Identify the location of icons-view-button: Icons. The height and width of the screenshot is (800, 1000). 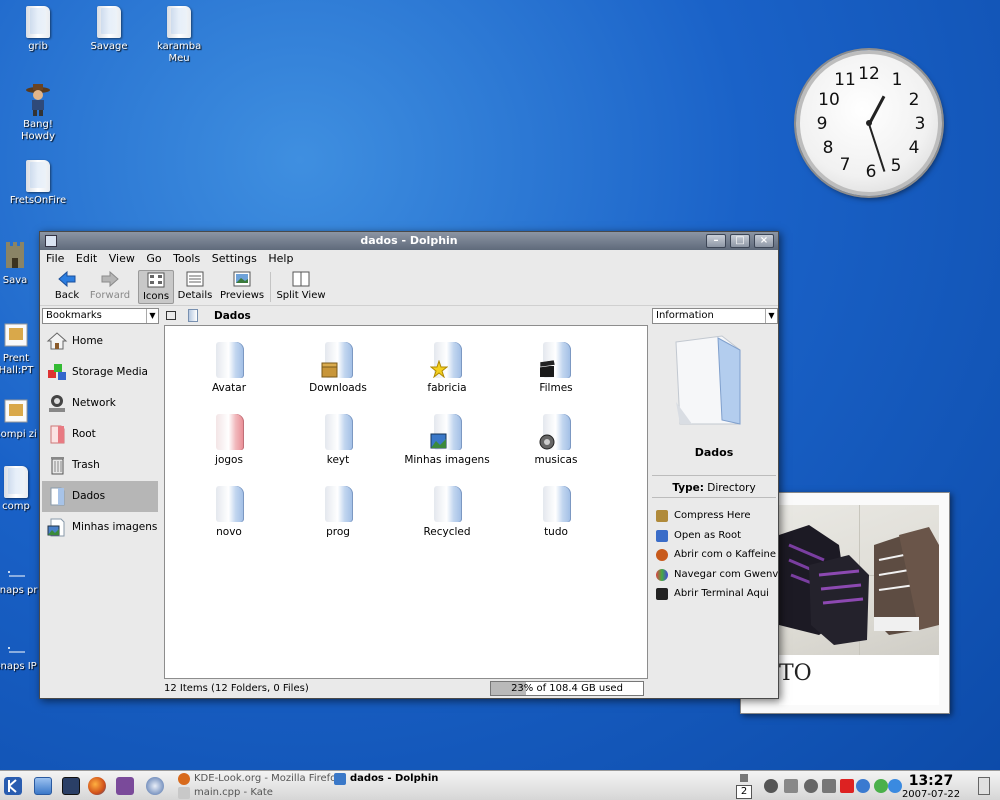
(156, 287).